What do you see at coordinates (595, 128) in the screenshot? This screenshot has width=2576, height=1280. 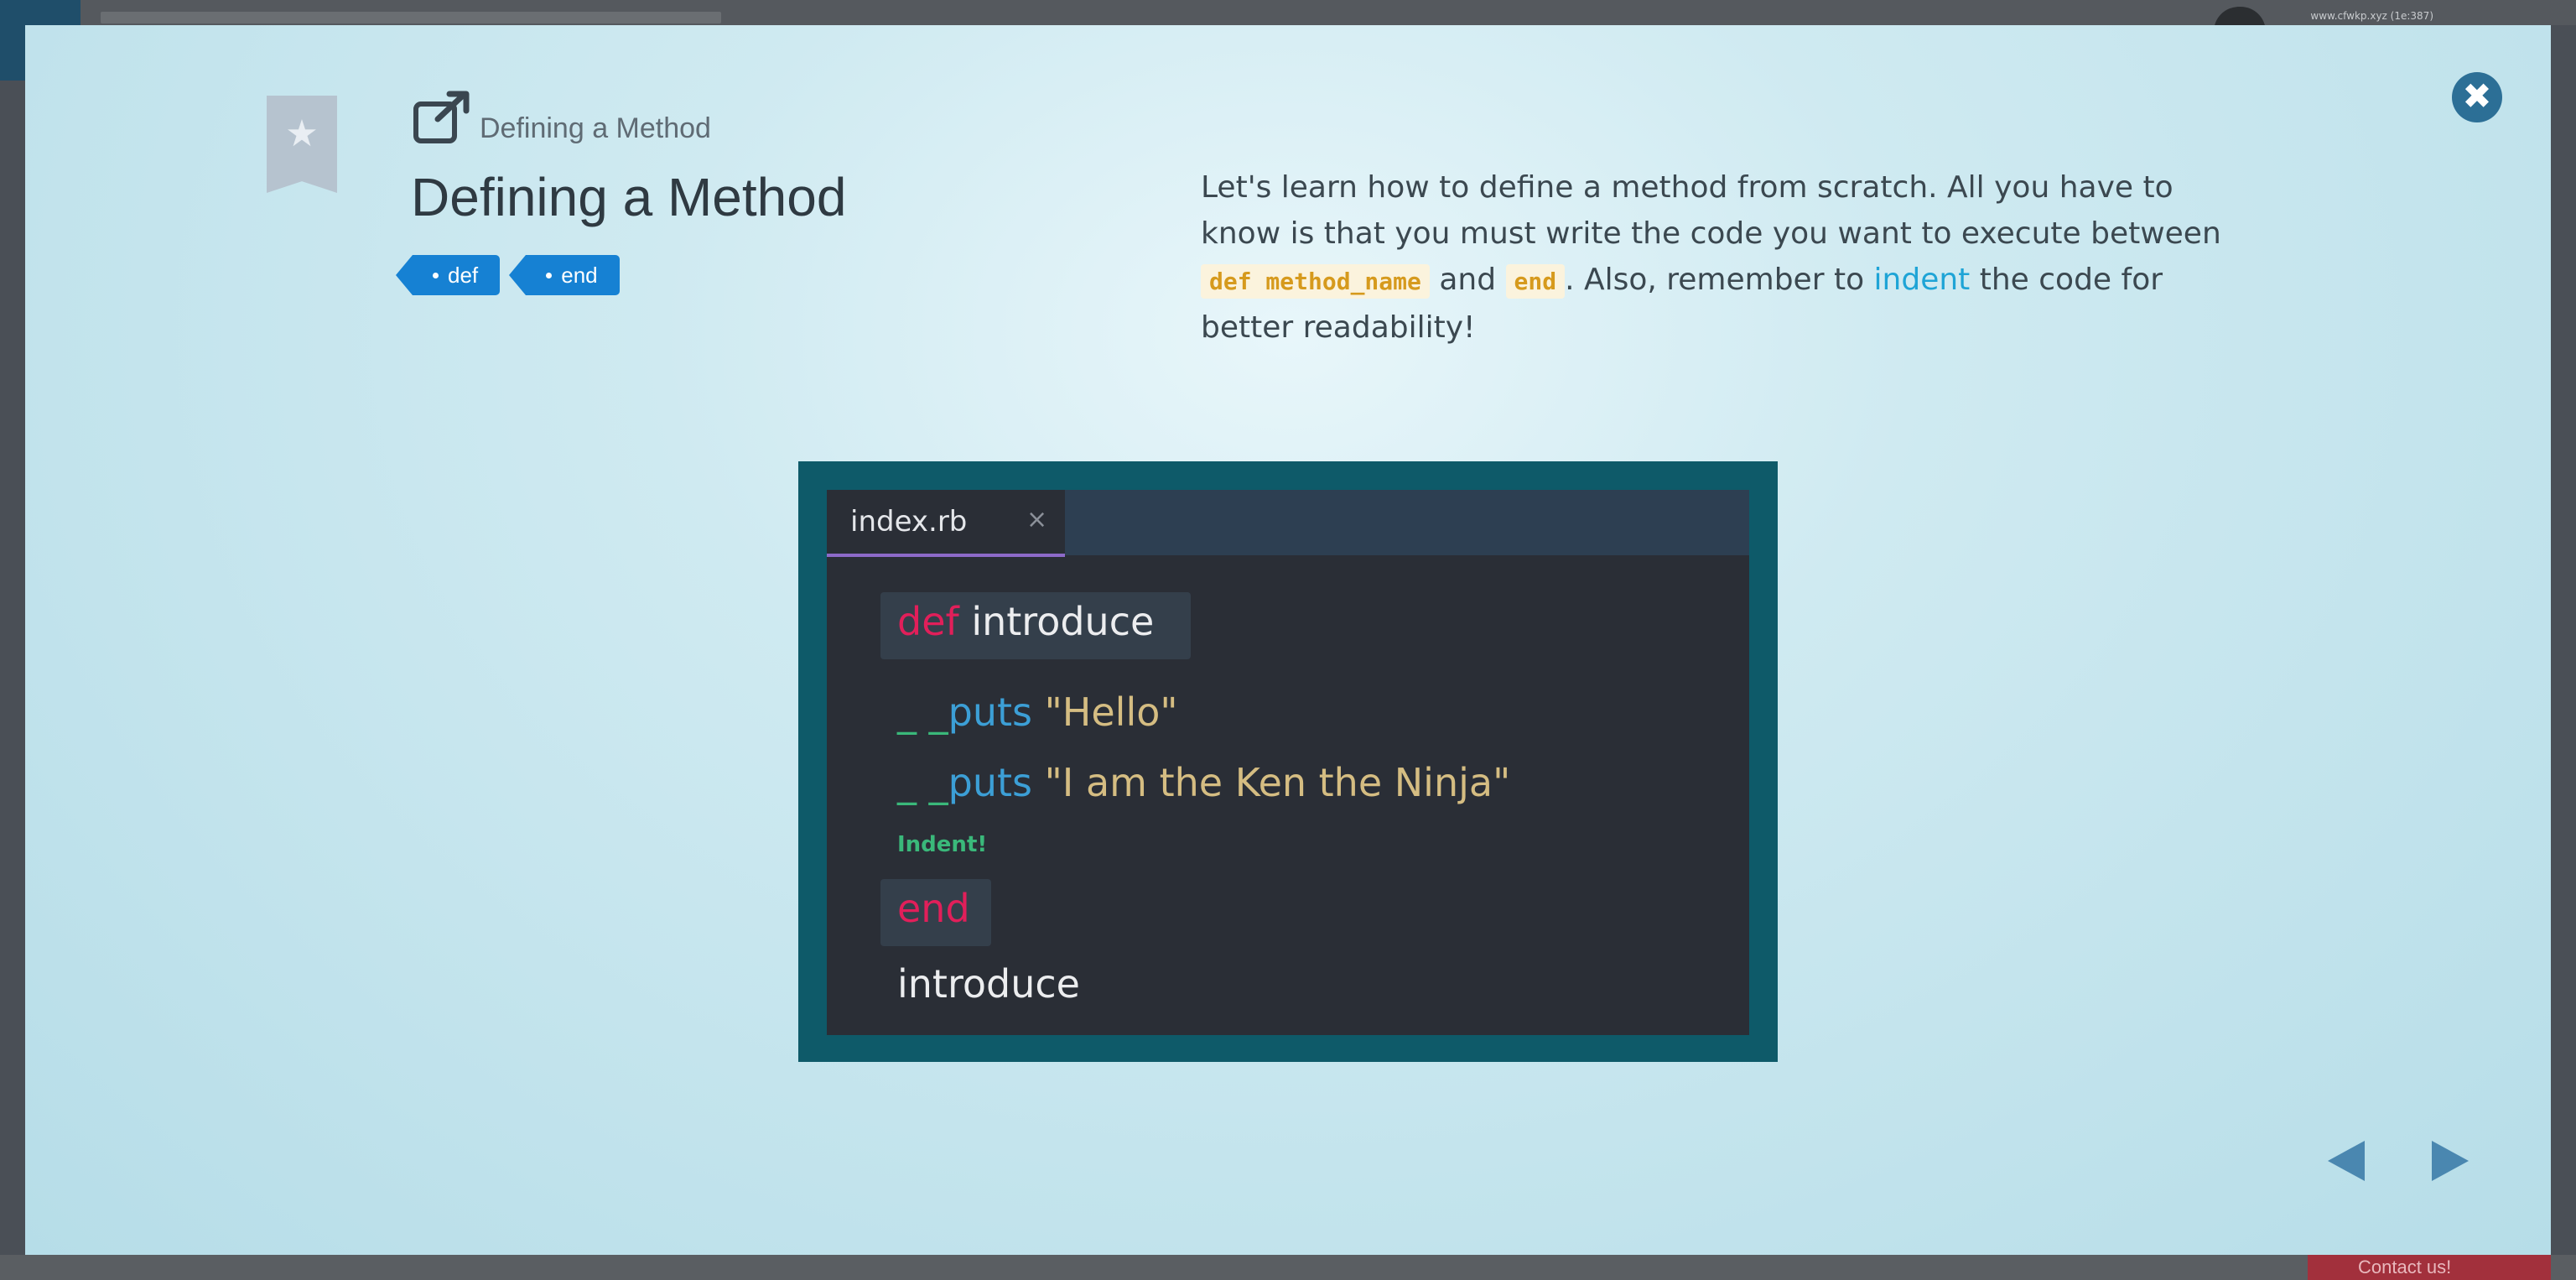 I see `breadcrumb: Defining a Method` at bounding box center [595, 128].